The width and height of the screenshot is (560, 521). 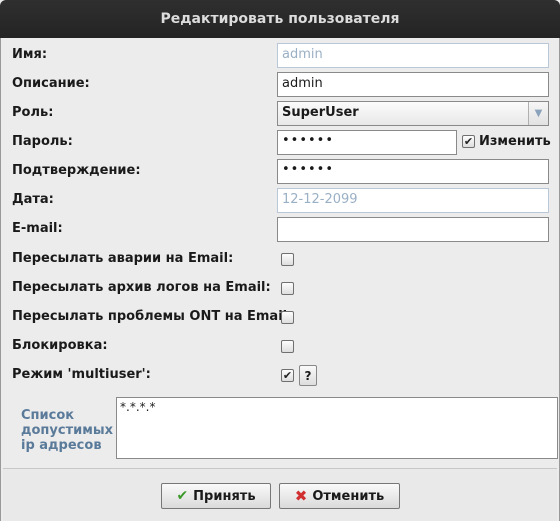 I want to click on ip-list-textarea: *.*.*.*, so click(x=337, y=428).